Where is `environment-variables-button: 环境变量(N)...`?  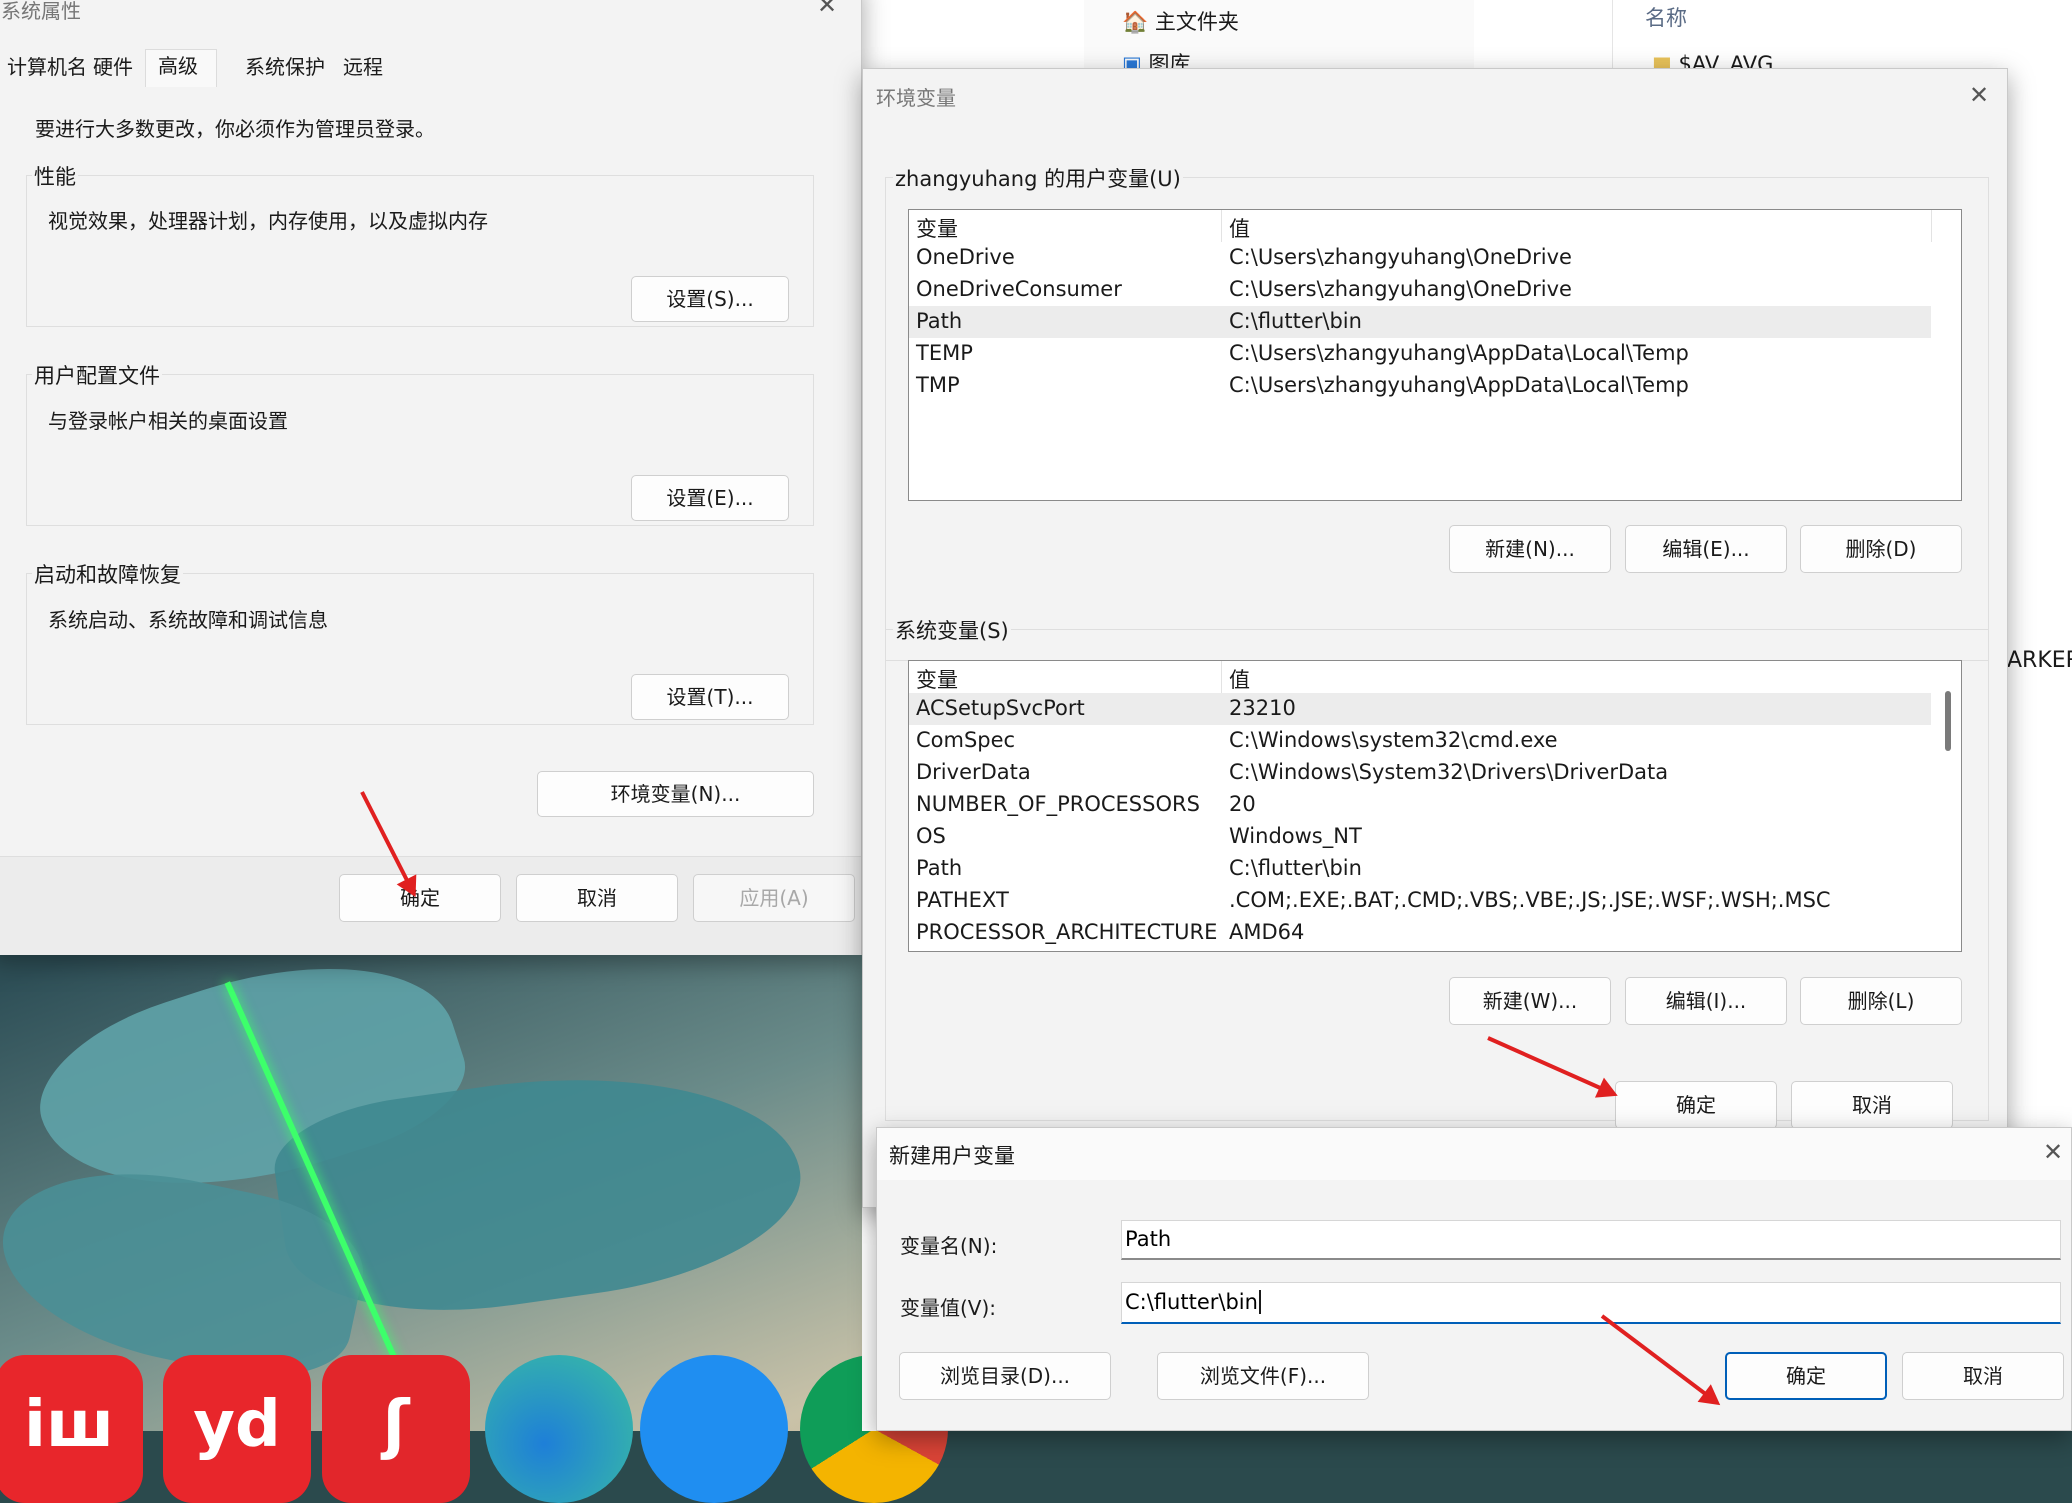
environment-variables-button: 环境变量(N)... is located at coordinates (675, 794).